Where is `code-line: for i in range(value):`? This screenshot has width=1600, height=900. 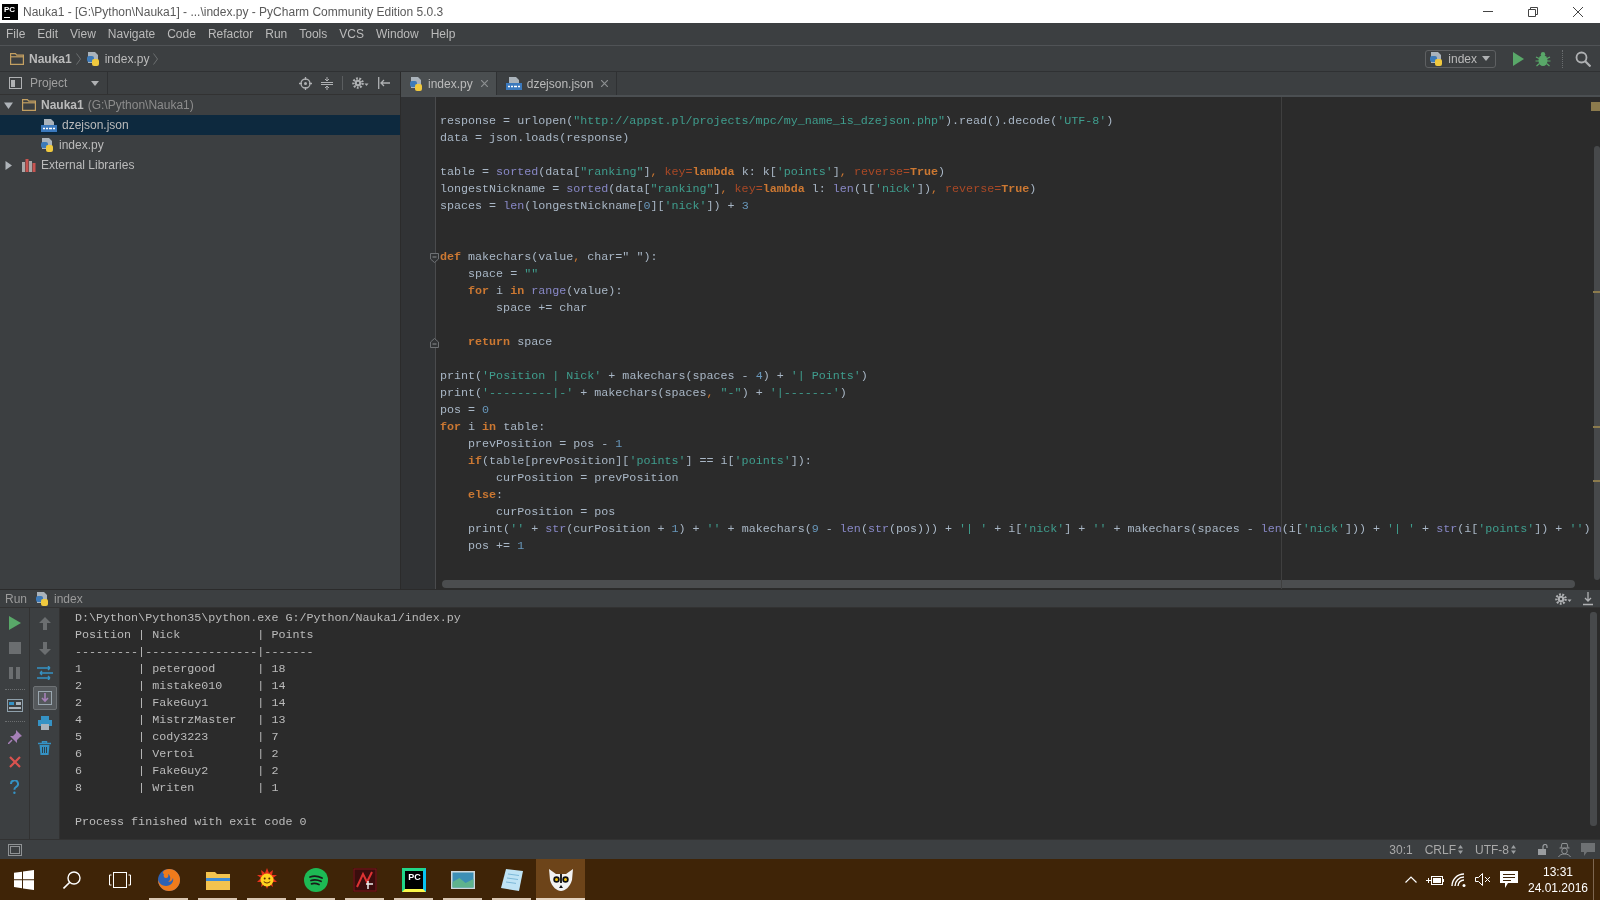 code-line: for i in range(value): is located at coordinates (545, 291).